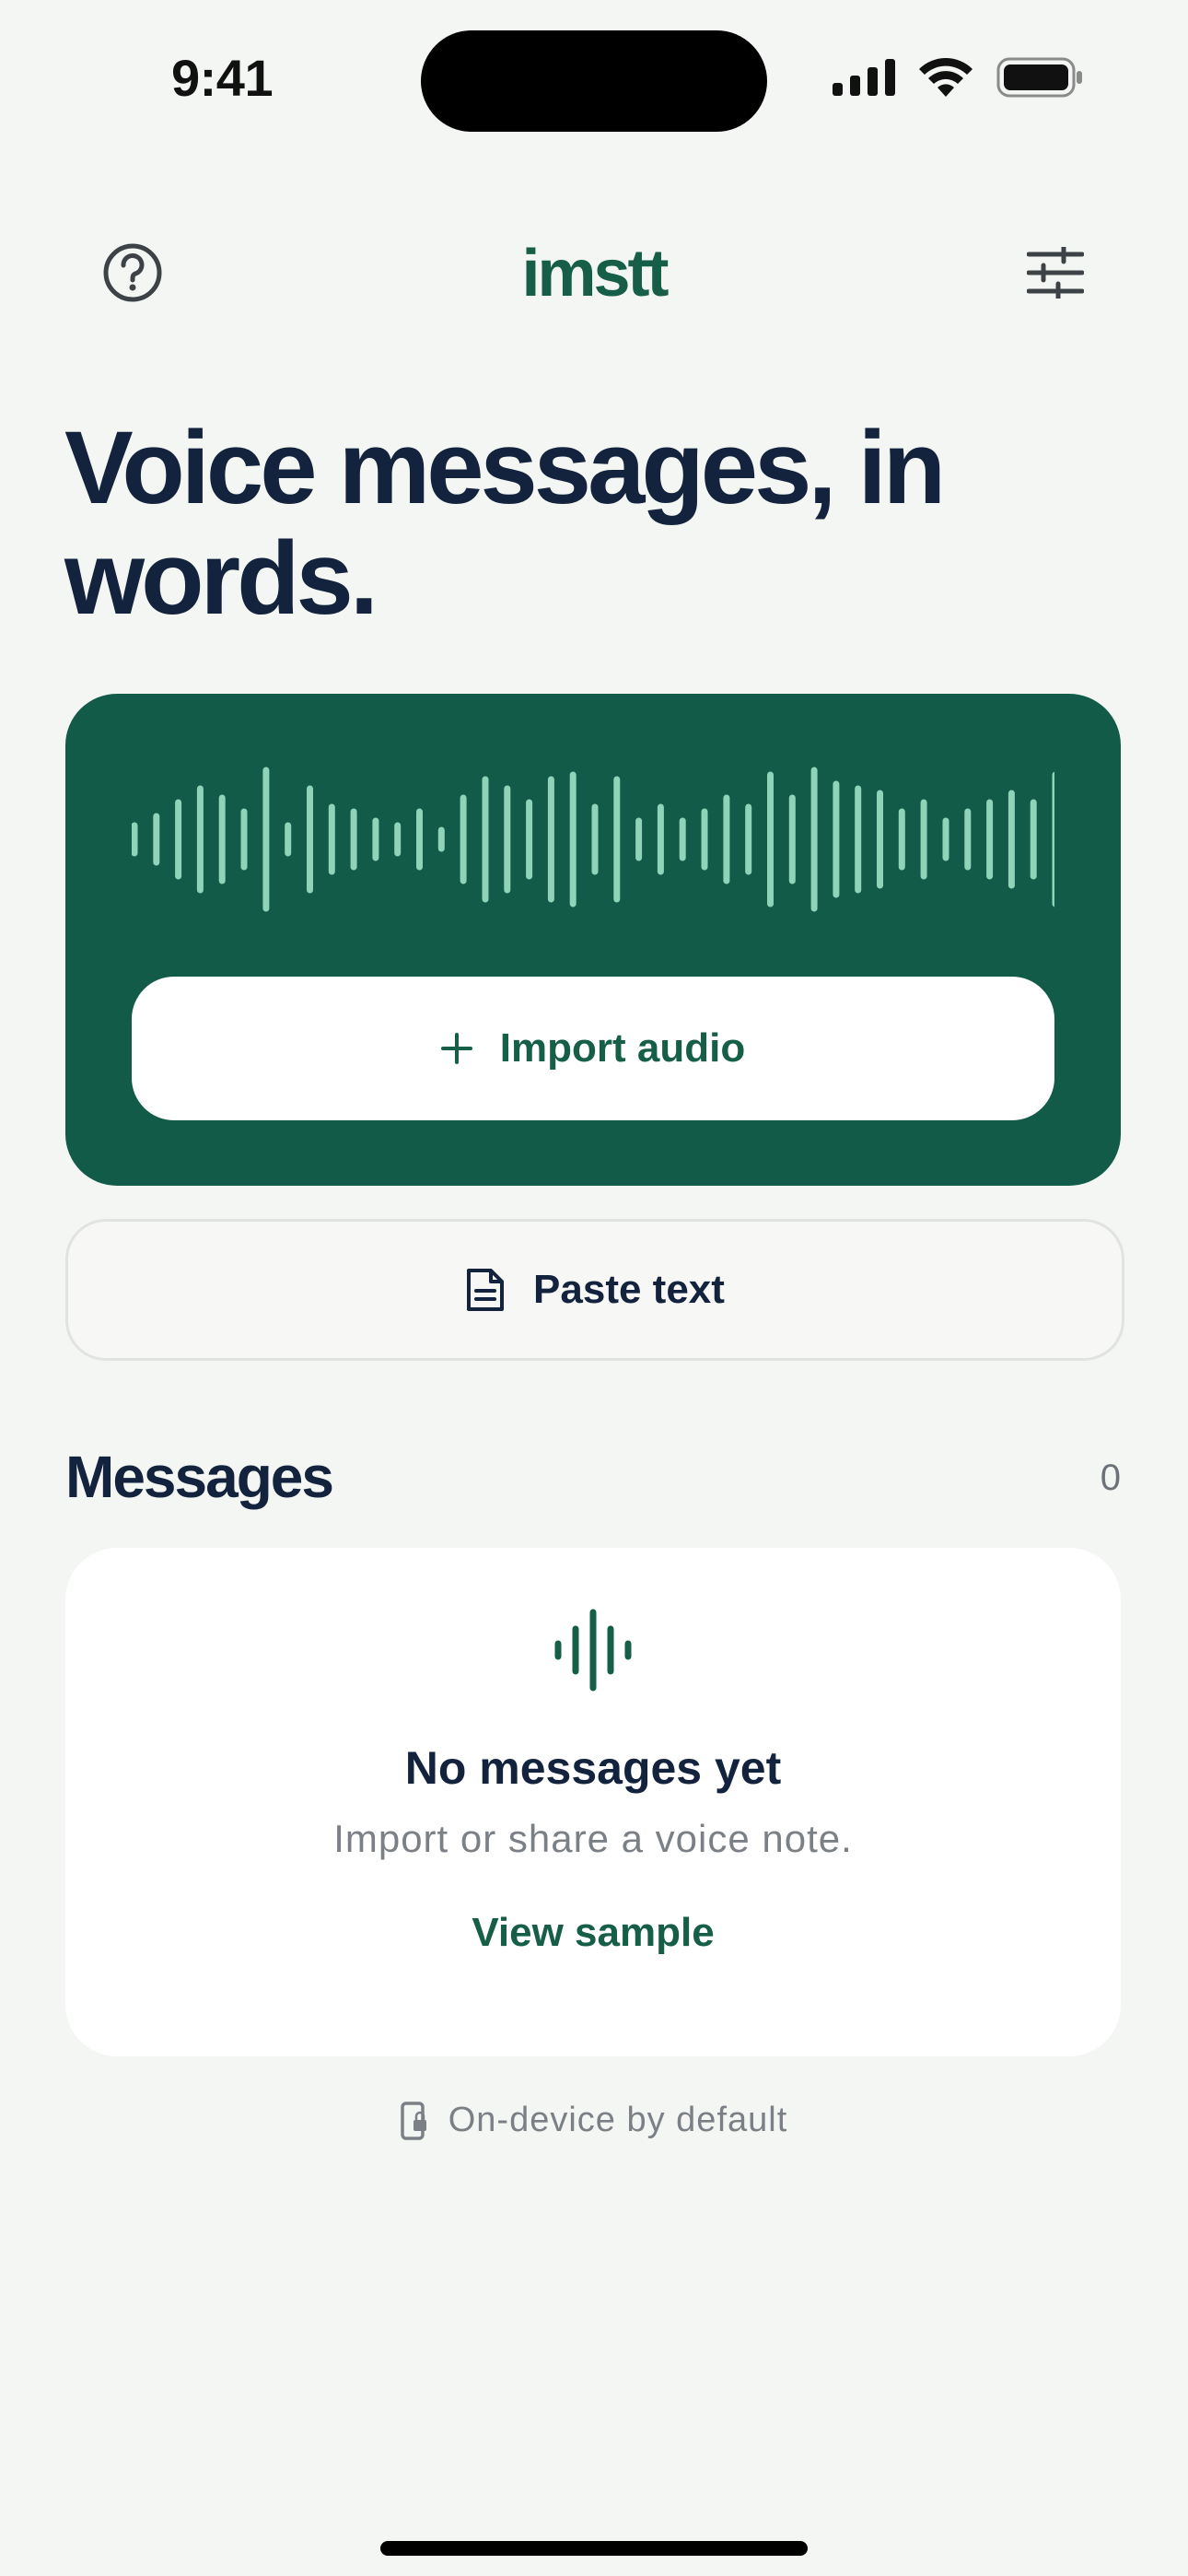 The height and width of the screenshot is (2576, 1188). I want to click on import-audio-button: Import audio, so click(593, 1048).